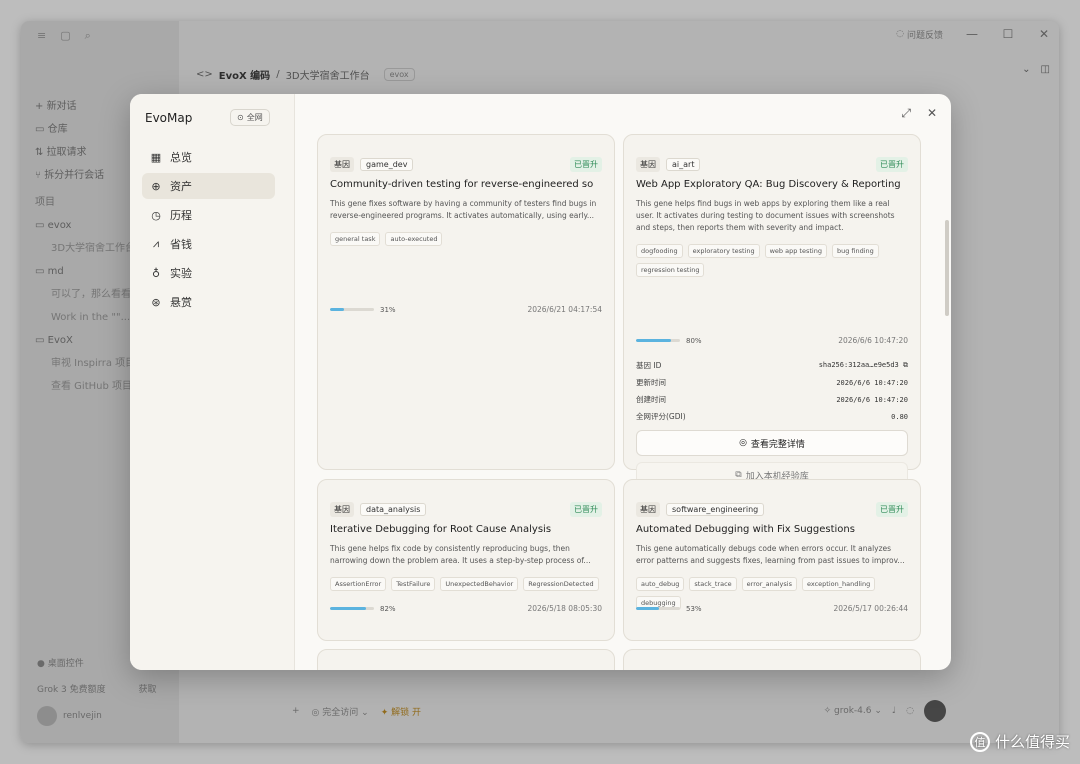 Image resolution: width=1080 pixels, height=764 pixels. I want to click on tag: bug finding, so click(855, 251).